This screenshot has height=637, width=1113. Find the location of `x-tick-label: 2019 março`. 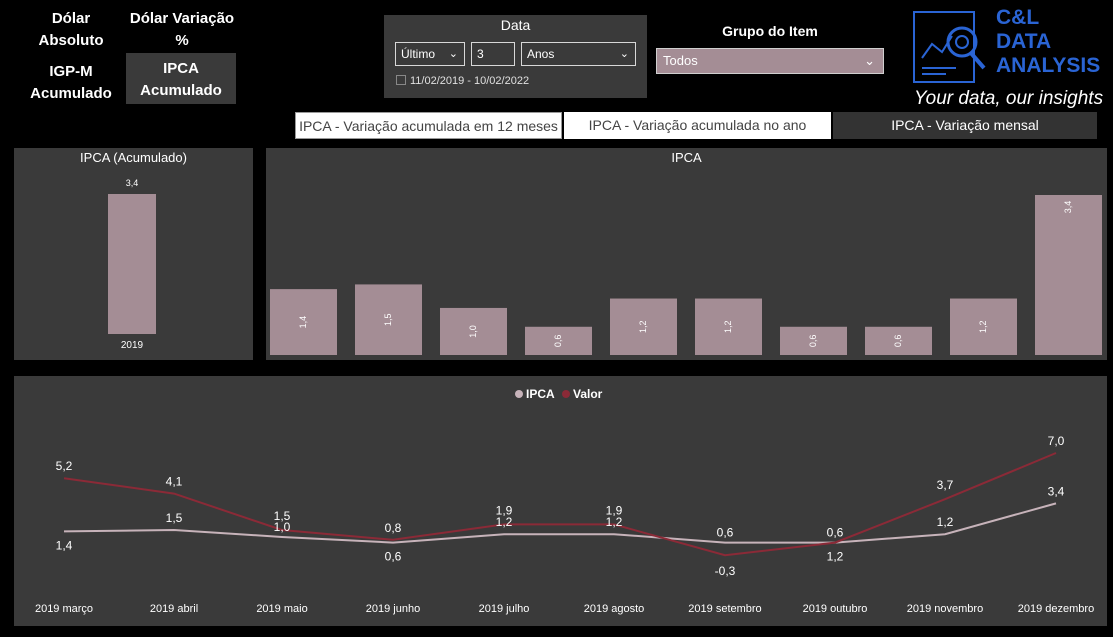

x-tick-label: 2019 março is located at coordinates (64, 609).